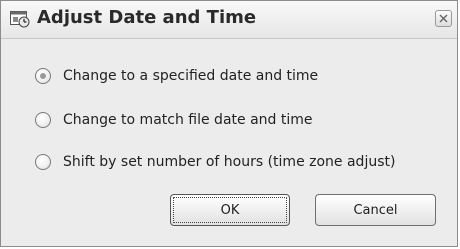 Image resolution: width=460 pixels, height=249 pixels. Describe the element at coordinates (230, 210) in the screenshot. I see `ok-button: OK` at that location.